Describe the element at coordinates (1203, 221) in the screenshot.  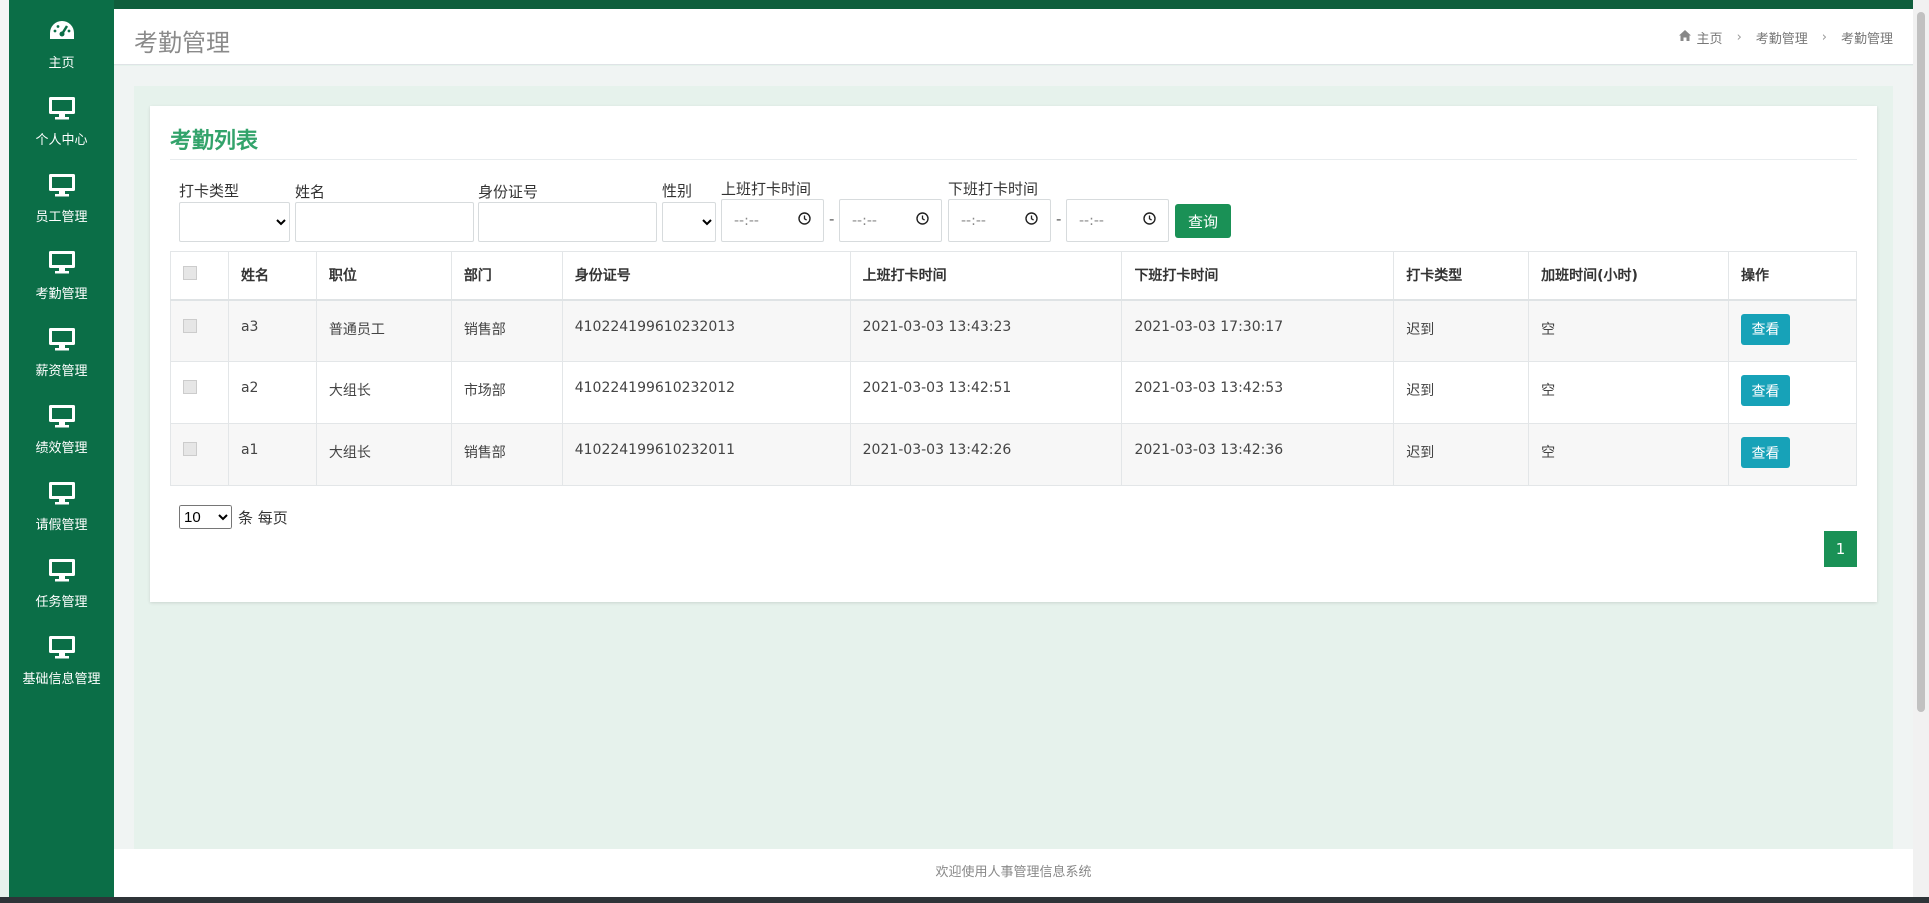
I see `query-button: 查询` at that location.